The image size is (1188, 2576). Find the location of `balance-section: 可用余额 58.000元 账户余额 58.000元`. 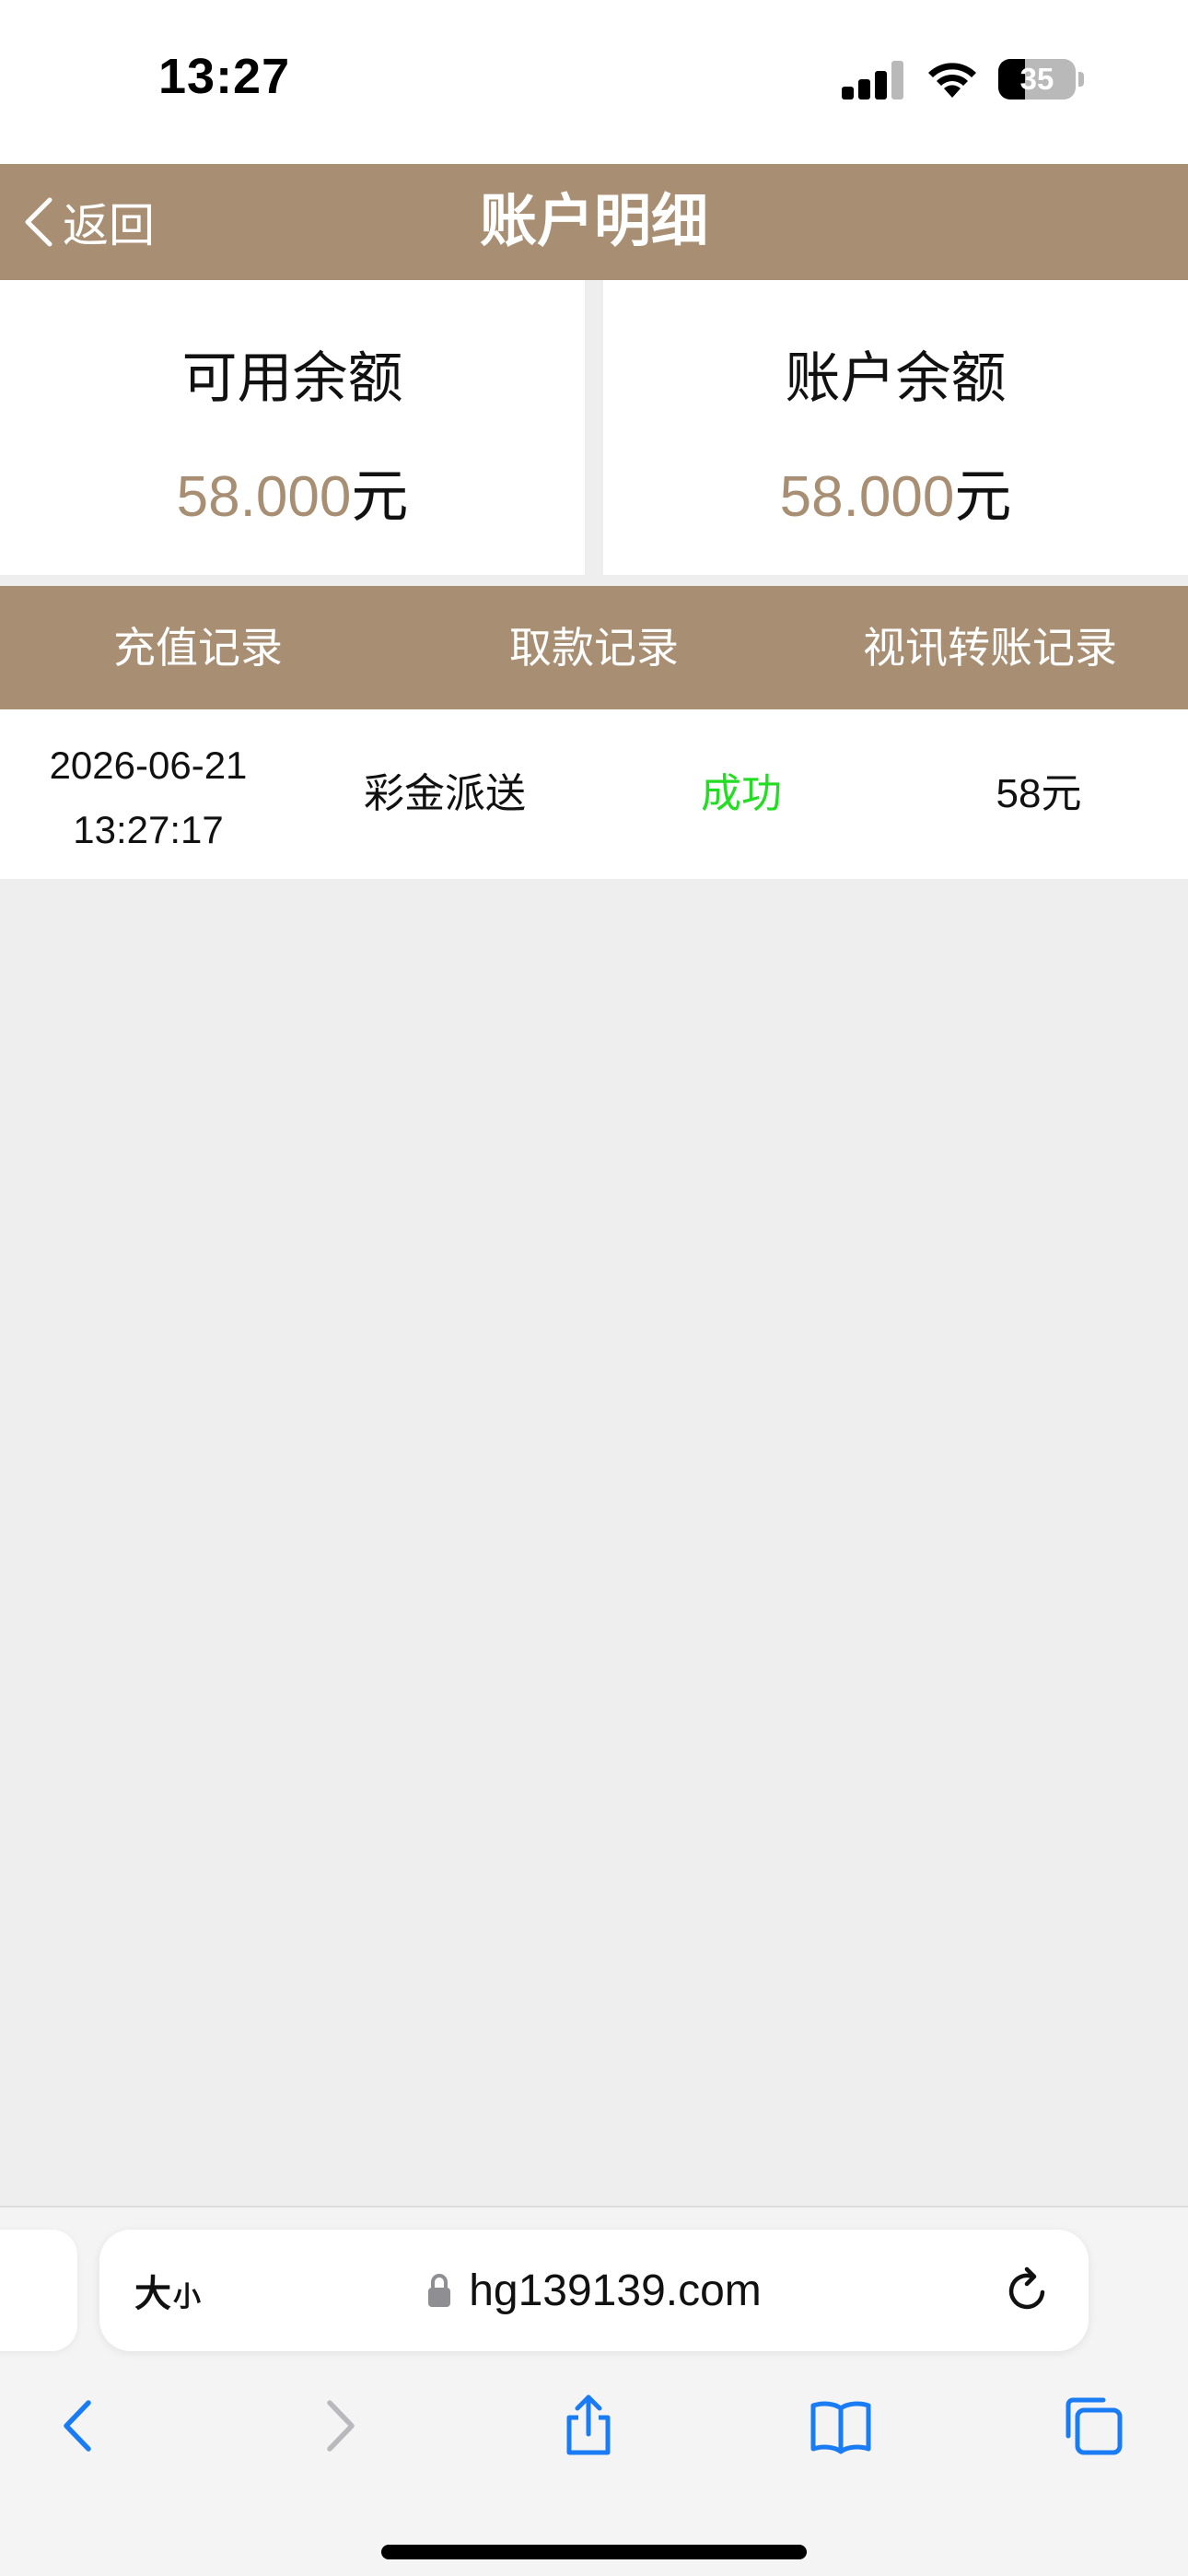

balance-section: 可用余额 58.000元 账户余额 58.000元 is located at coordinates (594, 427).